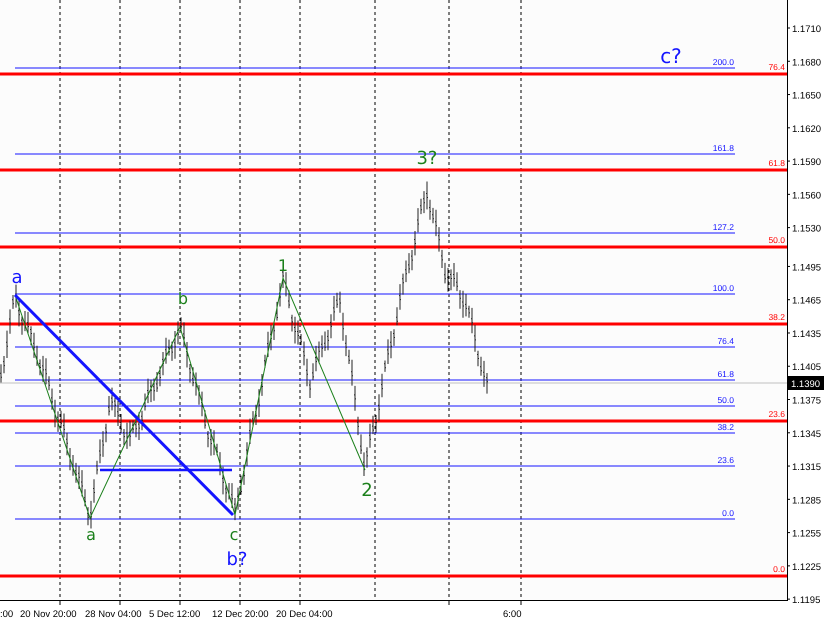 The height and width of the screenshot is (625, 825). What do you see at coordinates (723, 288) in the screenshot?
I see `level-label: 100.0` at bounding box center [723, 288].